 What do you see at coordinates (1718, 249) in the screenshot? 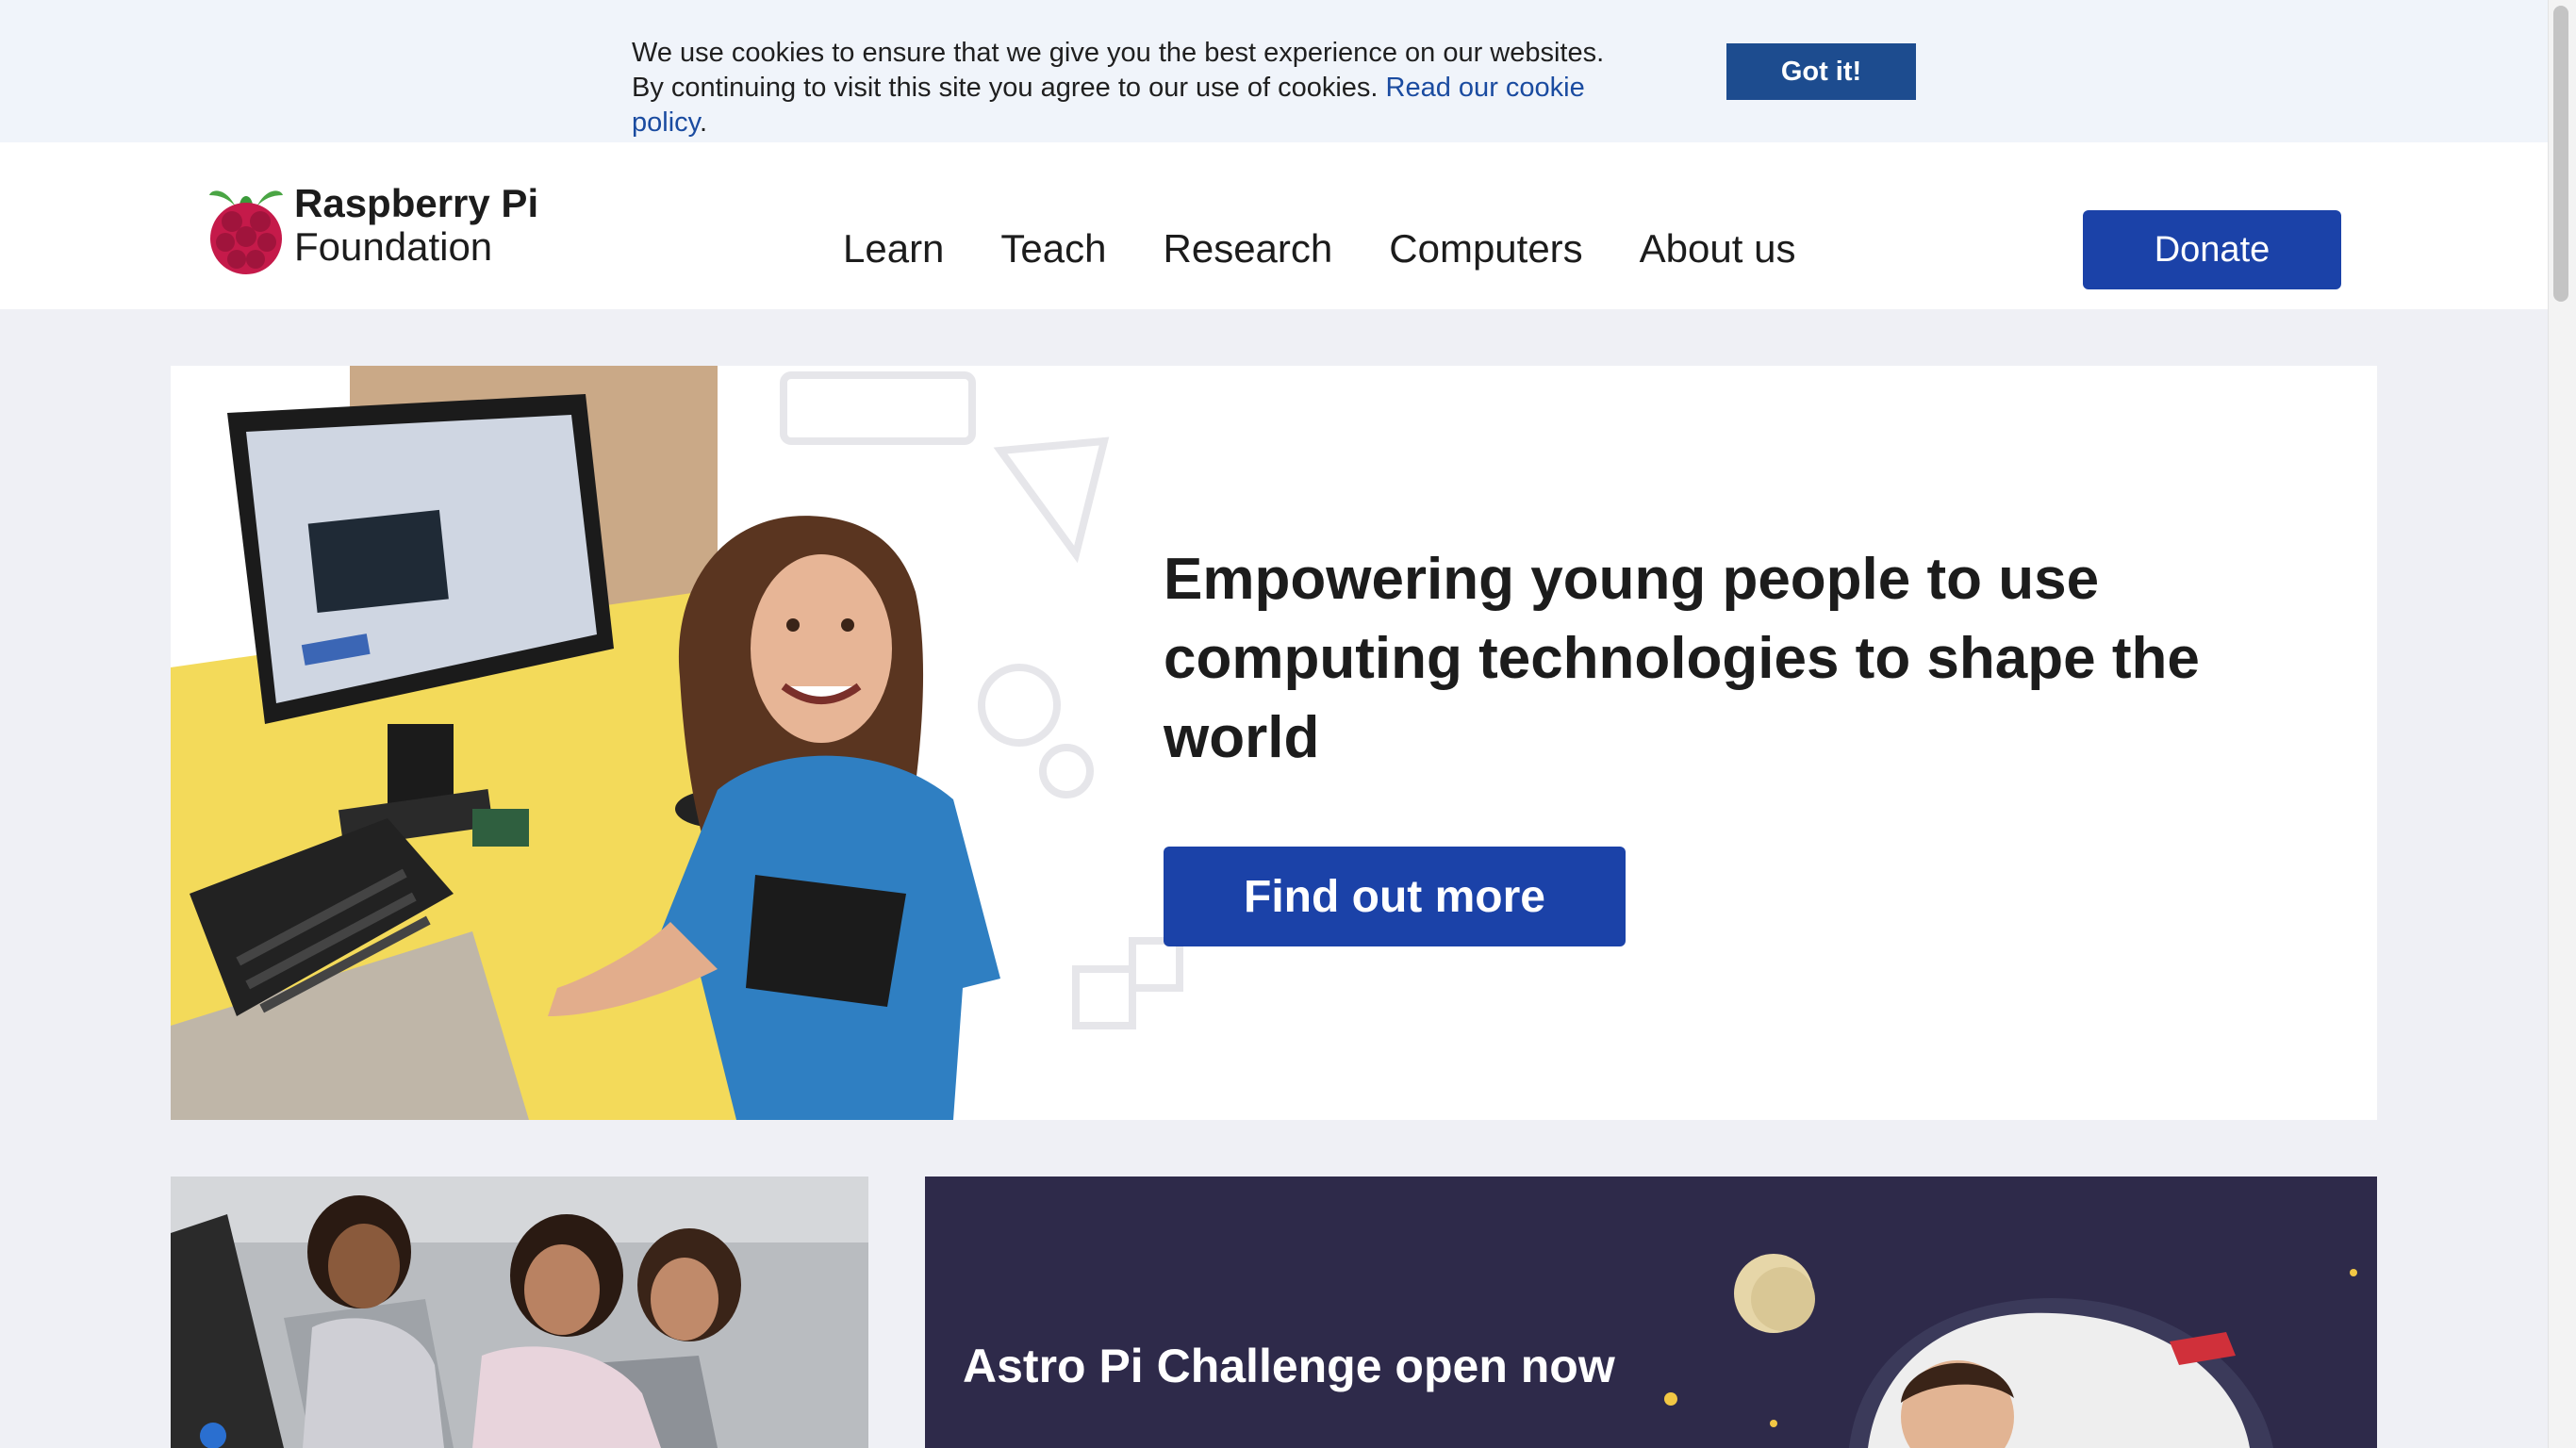
I see `nav-about-us: About us` at bounding box center [1718, 249].